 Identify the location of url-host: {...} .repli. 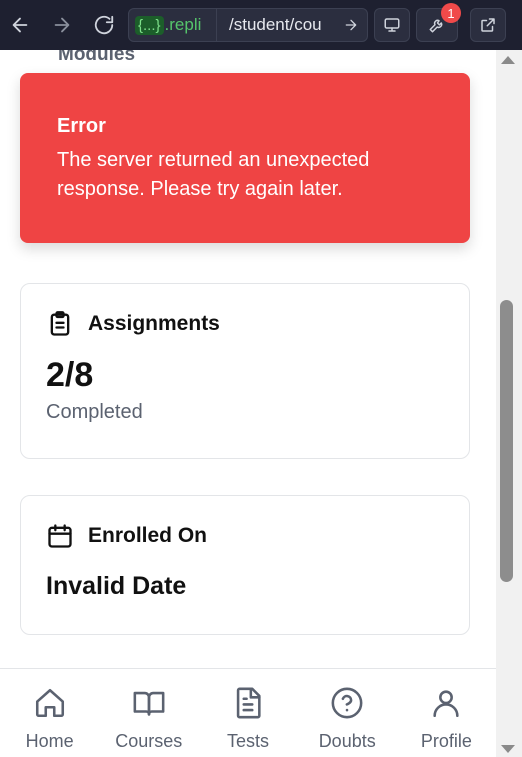
(173, 25).